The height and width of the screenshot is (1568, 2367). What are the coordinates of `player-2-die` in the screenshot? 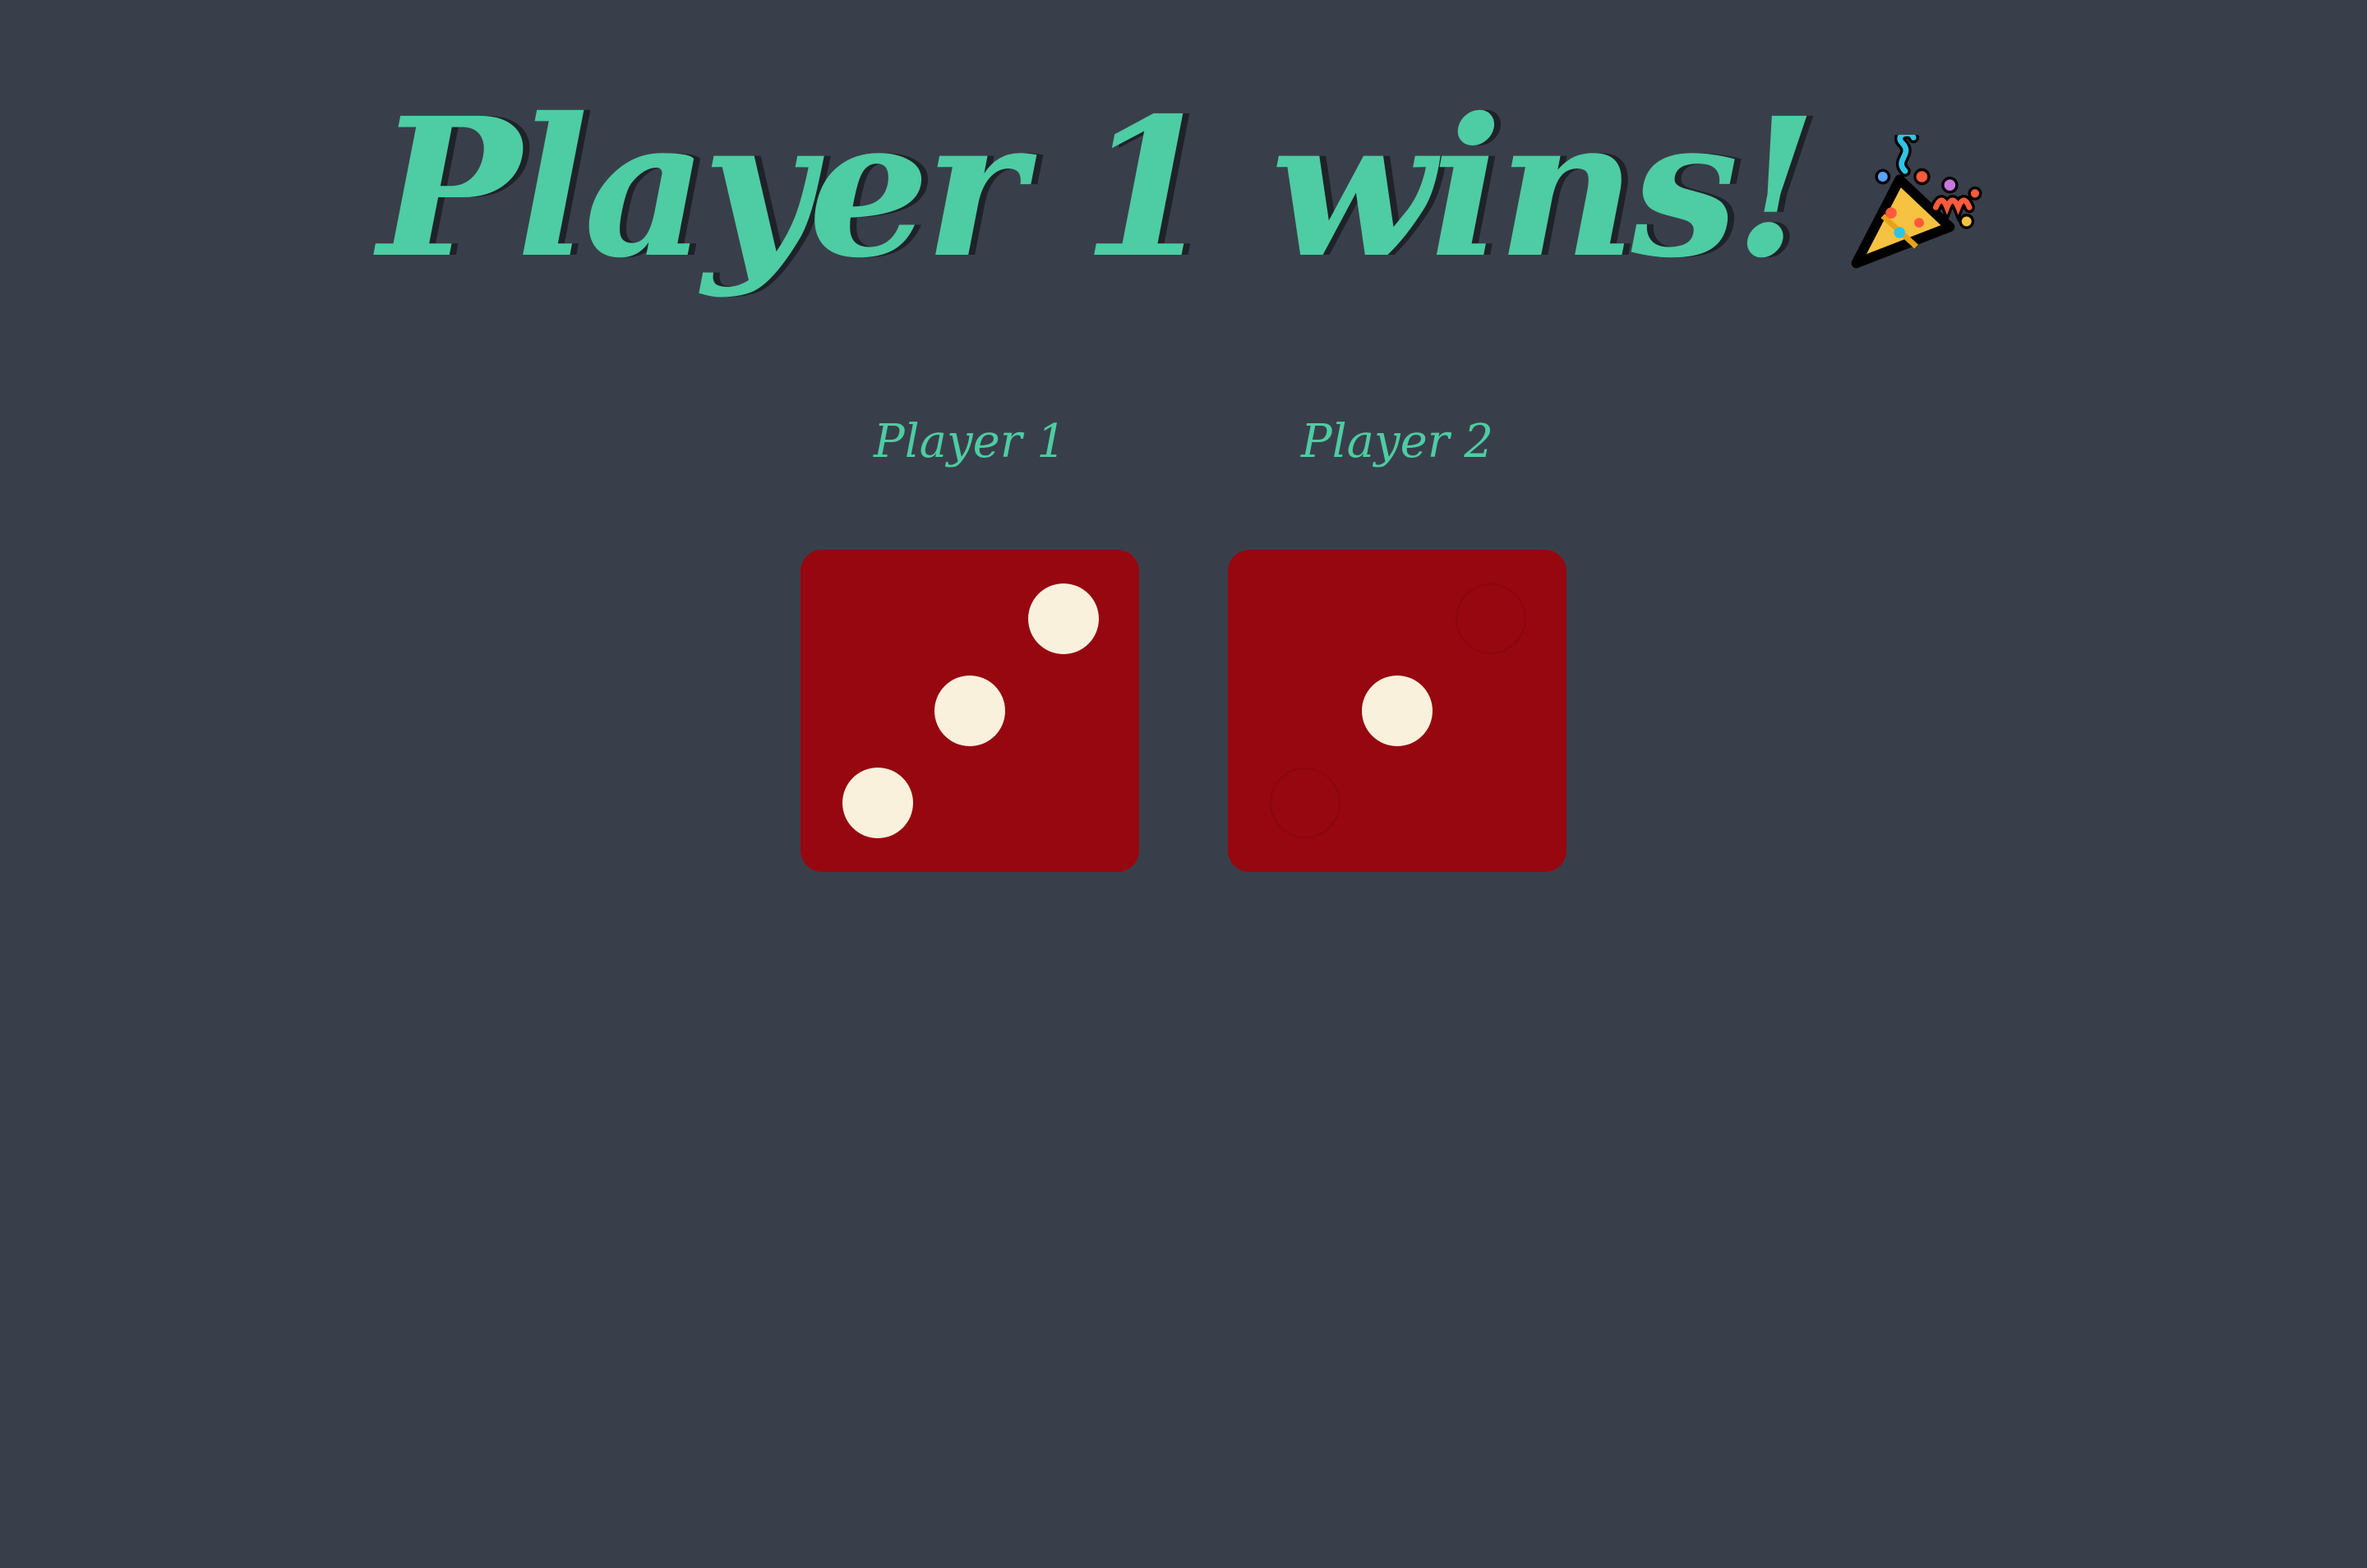 It's located at (1397, 711).